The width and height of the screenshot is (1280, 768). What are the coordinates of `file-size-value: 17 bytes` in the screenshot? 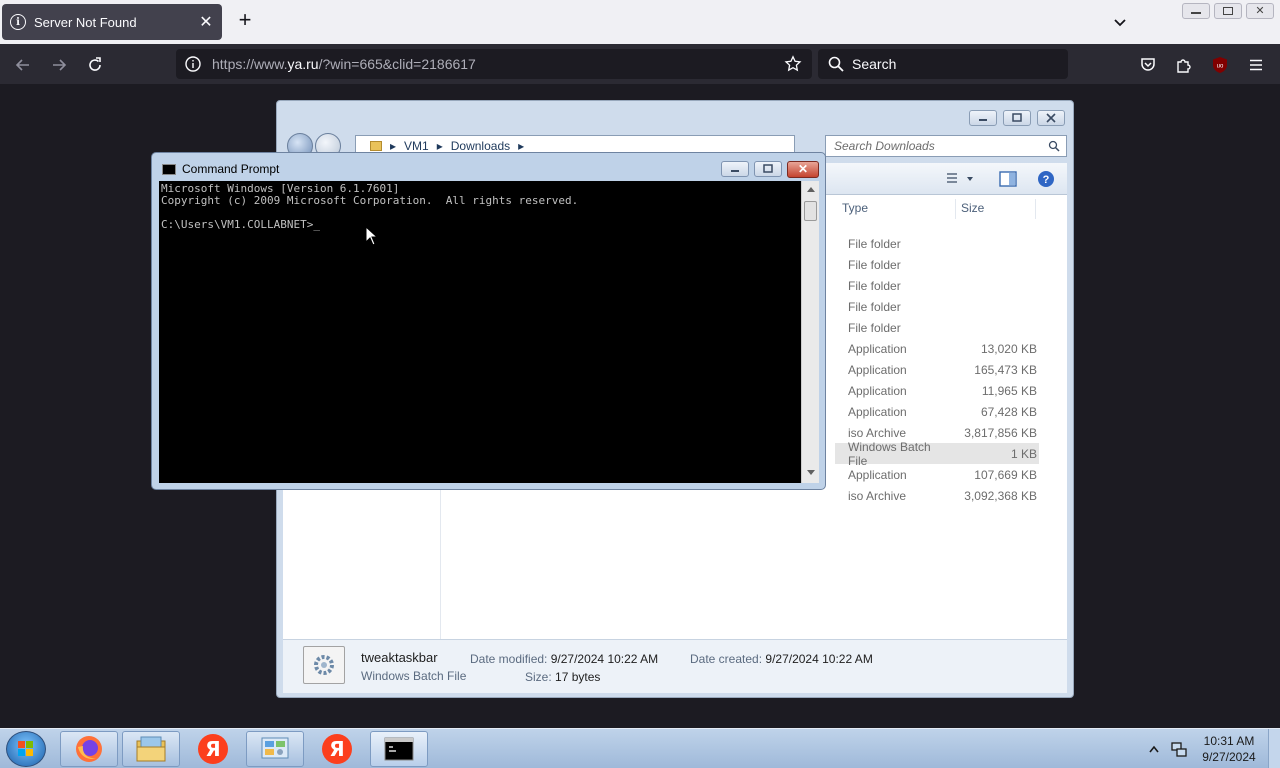 It's located at (578, 677).